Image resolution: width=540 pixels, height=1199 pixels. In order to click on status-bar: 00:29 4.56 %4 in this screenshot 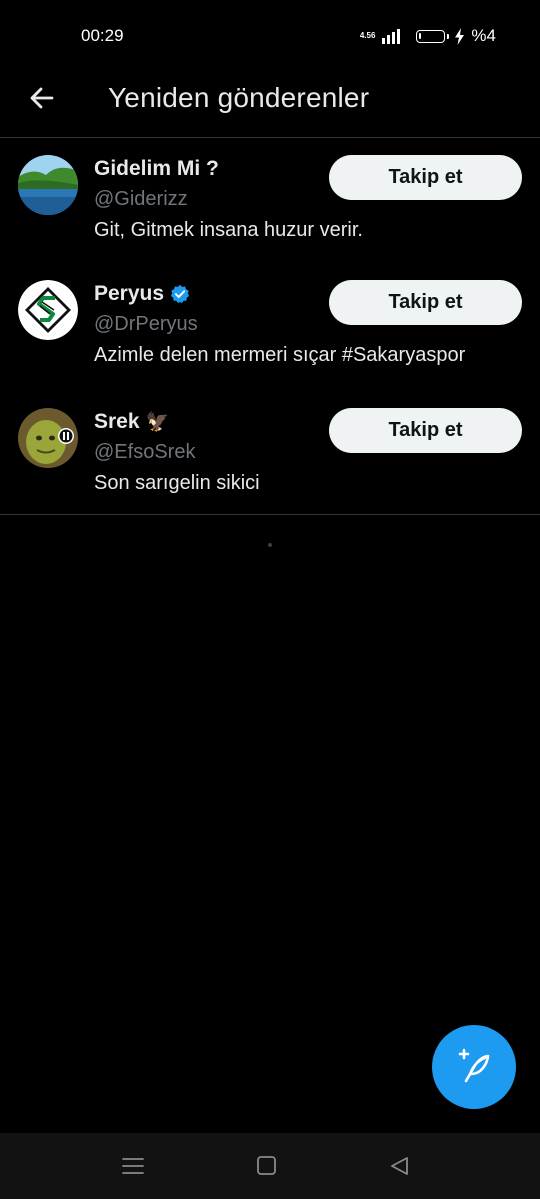, I will do `click(270, 36)`.